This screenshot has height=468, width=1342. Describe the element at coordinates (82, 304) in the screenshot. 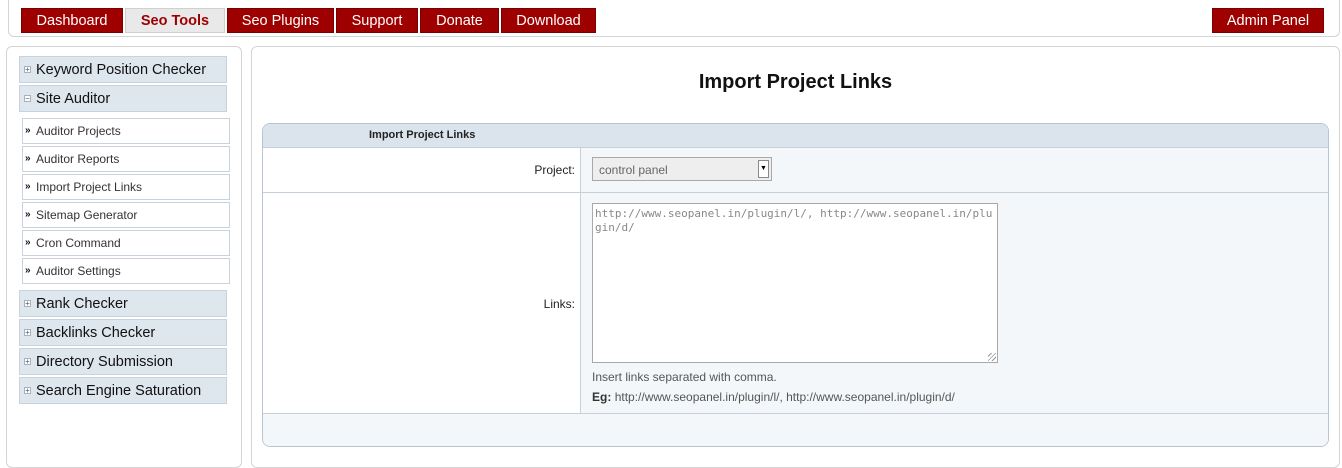

I see `sidebar-item-label: Rank Checker` at that location.